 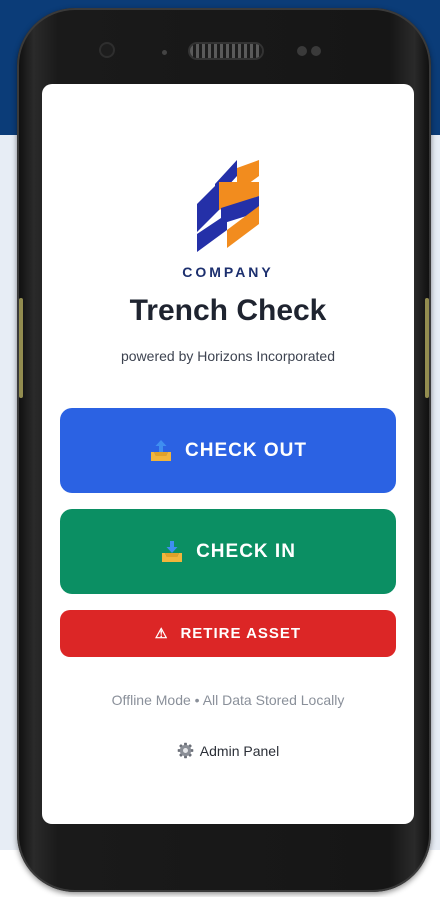 I want to click on retire-asset-button: ⚠ RETIRE ASSET, so click(x=228, y=633).